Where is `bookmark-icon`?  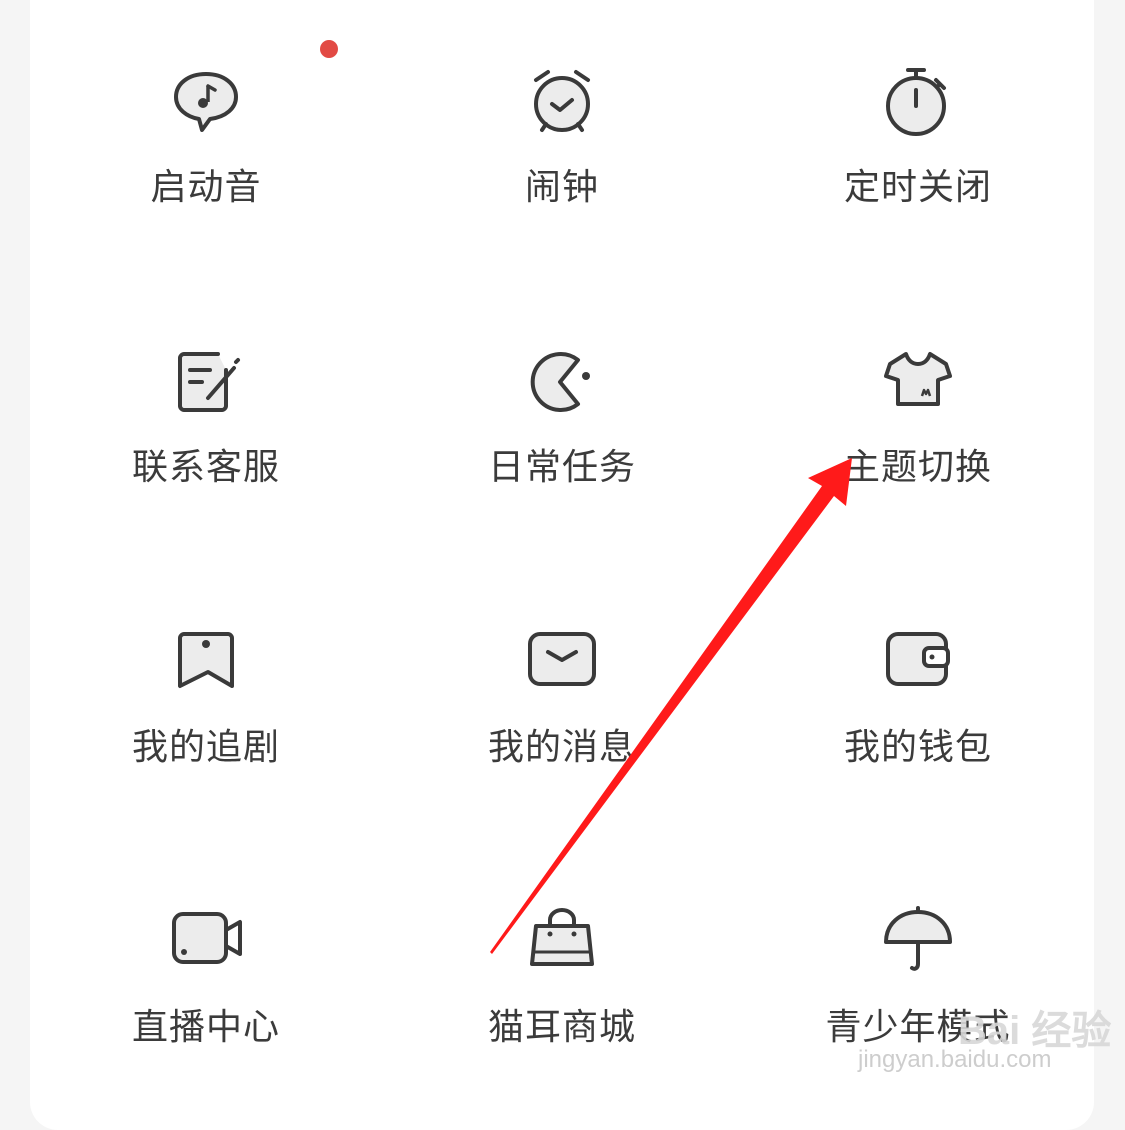
bookmark-icon is located at coordinates (206, 662).